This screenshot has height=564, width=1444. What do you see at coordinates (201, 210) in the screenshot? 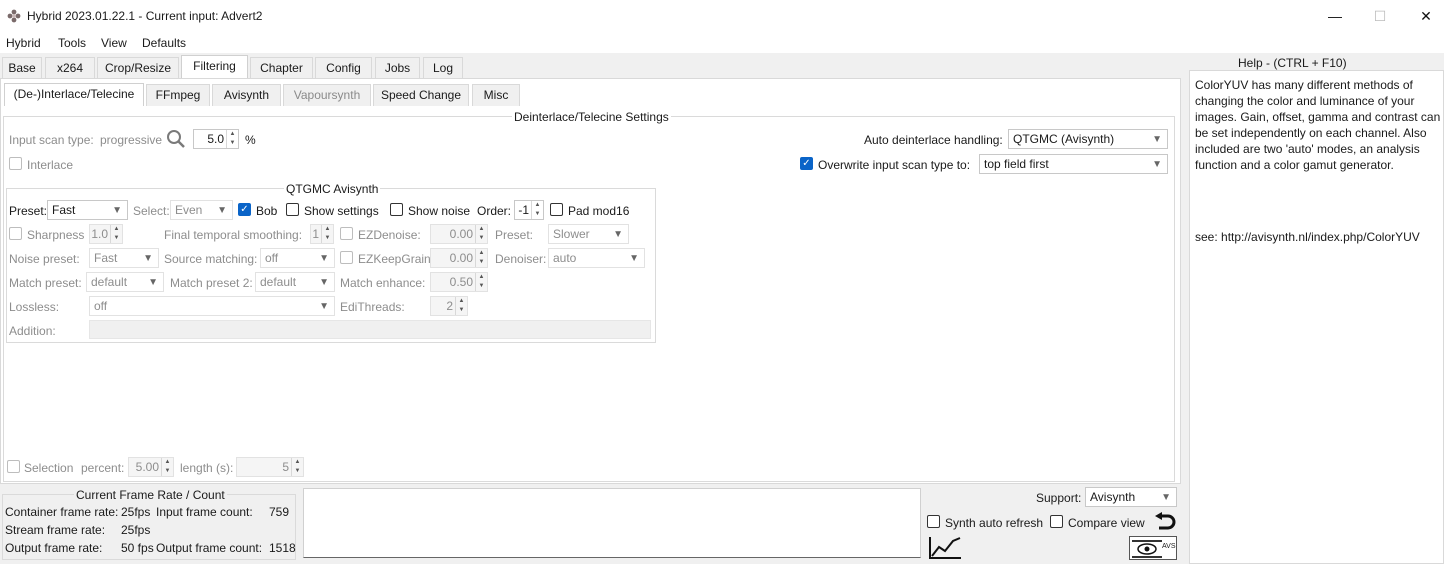
I see `select-select: Even ▼` at bounding box center [201, 210].